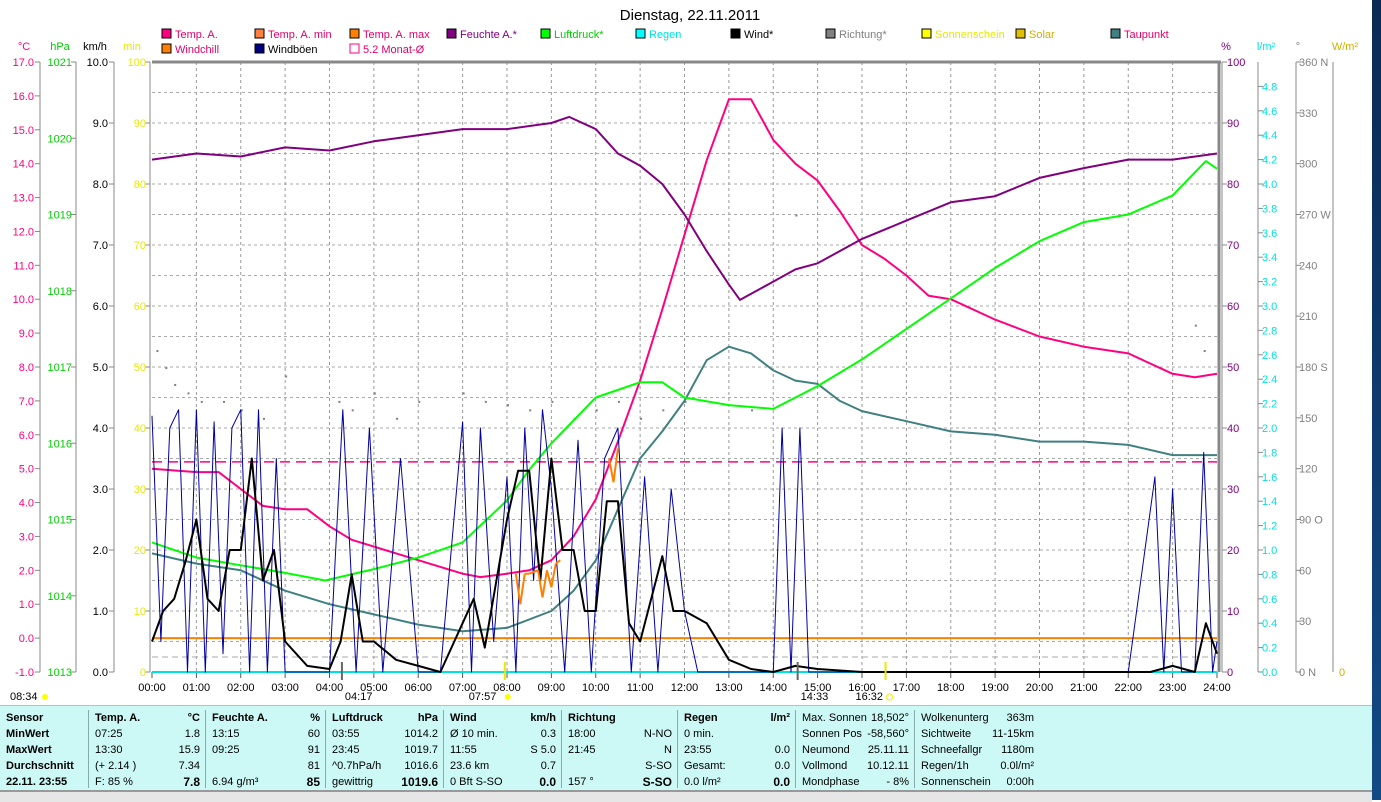  I want to click on table-row: Richtung, so click(620, 718).